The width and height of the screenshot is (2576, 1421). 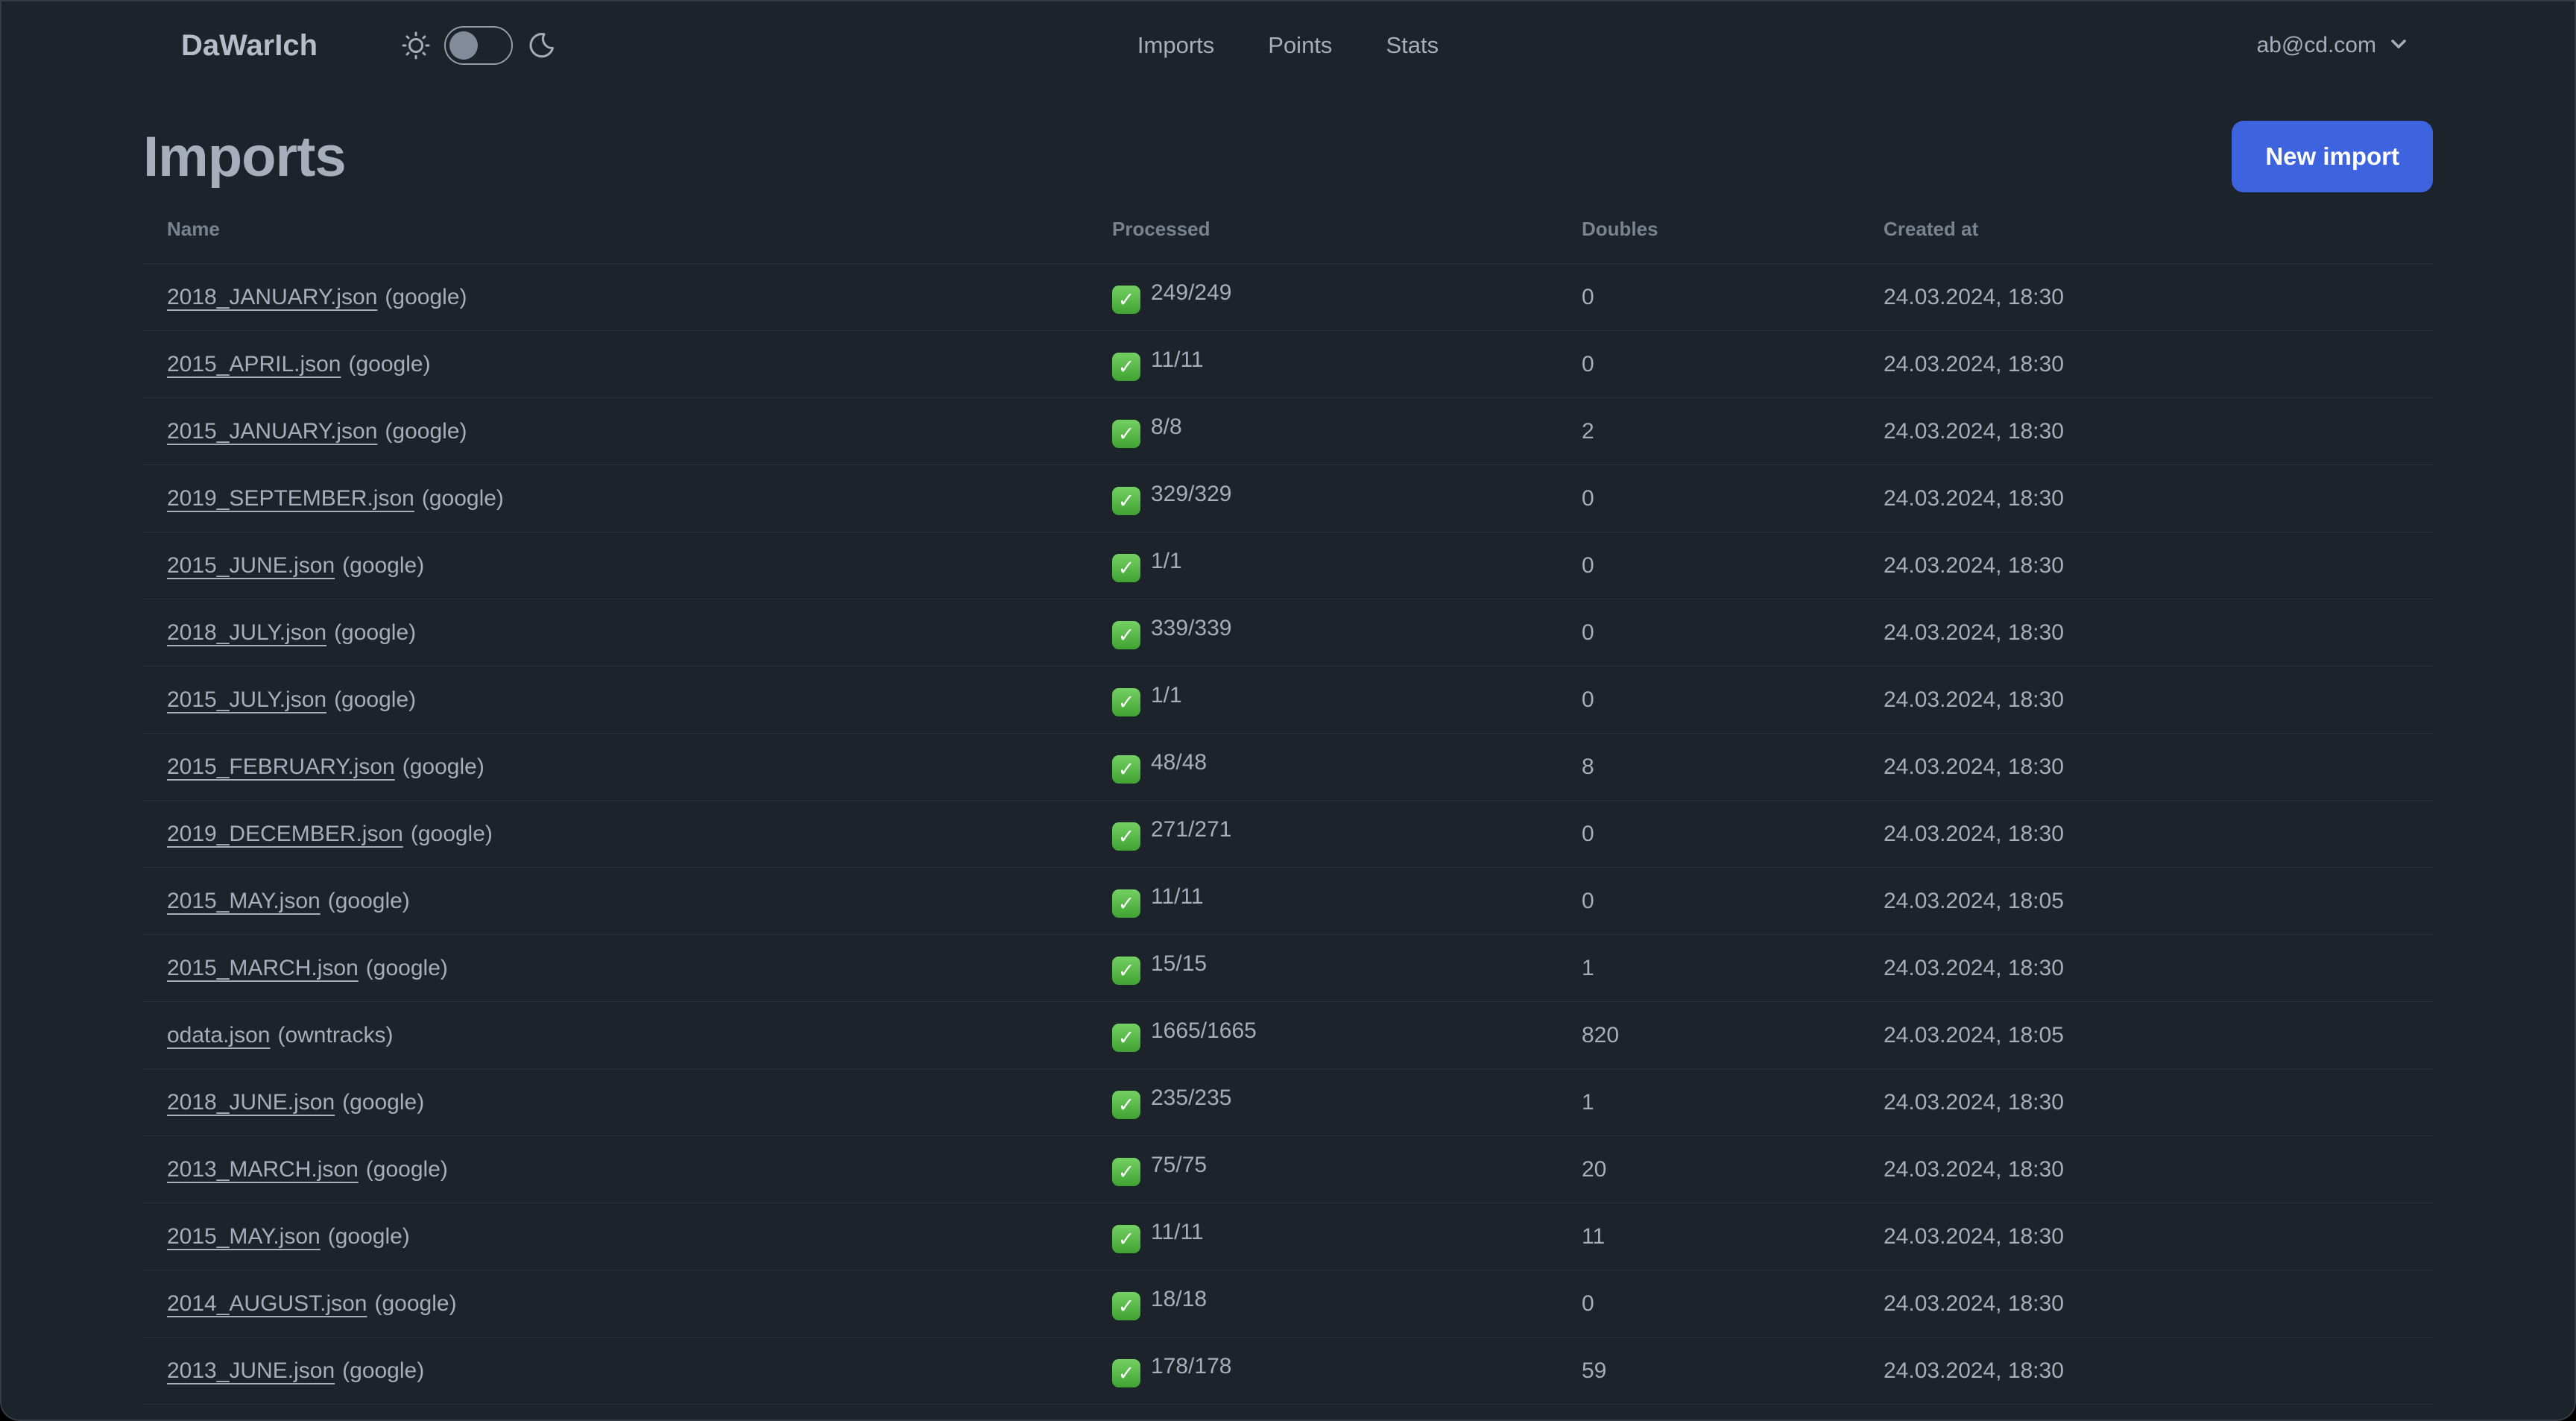 What do you see at coordinates (416, 45) in the screenshot?
I see `sun-icon` at bounding box center [416, 45].